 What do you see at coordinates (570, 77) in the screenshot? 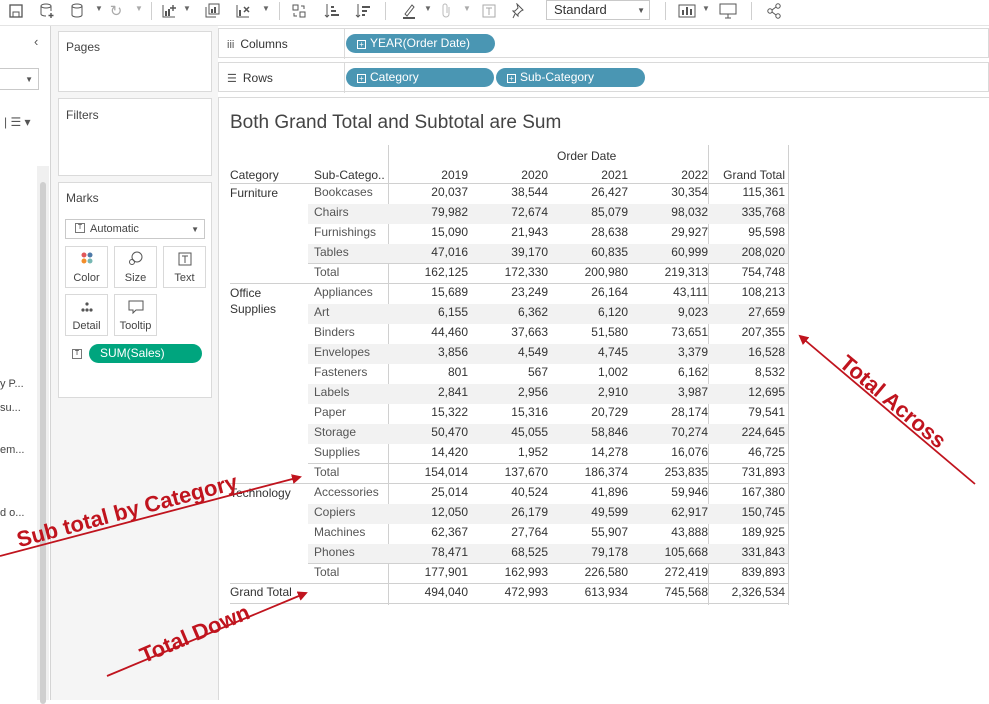
I see `sub-category-pill: + Sub-Category` at bounding box center [570, 77].